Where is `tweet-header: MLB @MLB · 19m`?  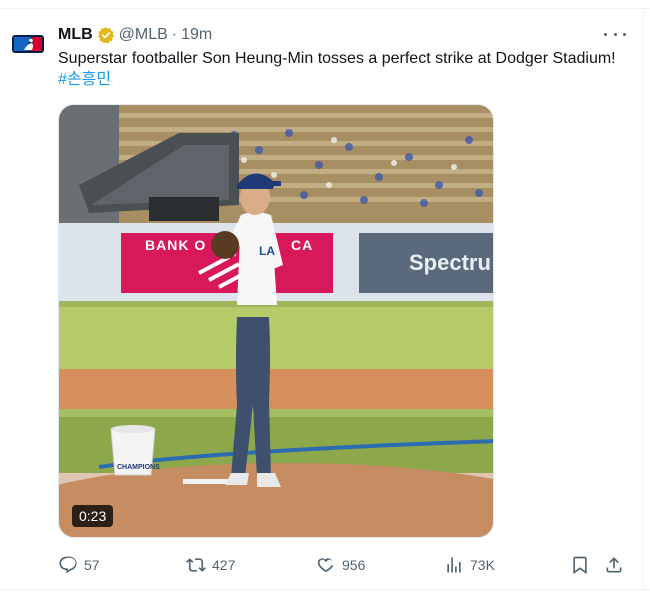 tweet-header: MLB @MLB · 19m is located at coordinates (135, 35).